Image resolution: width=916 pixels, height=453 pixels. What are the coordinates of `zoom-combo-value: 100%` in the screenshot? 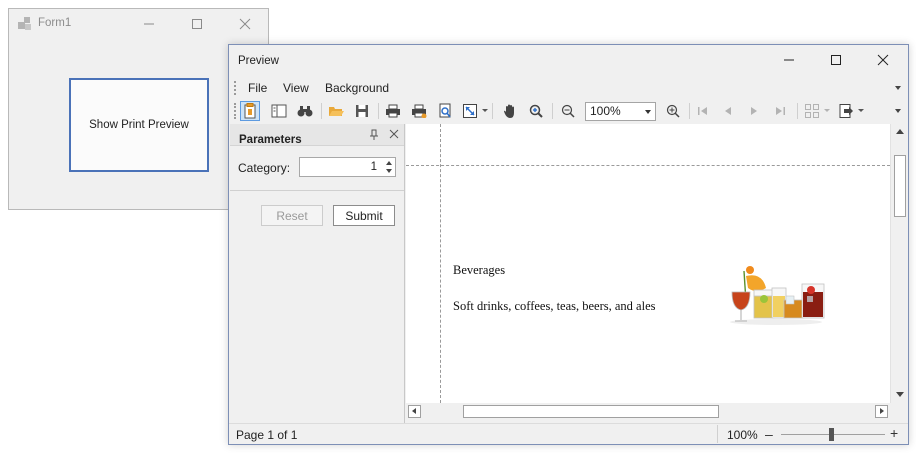 It's located at (605, 111).